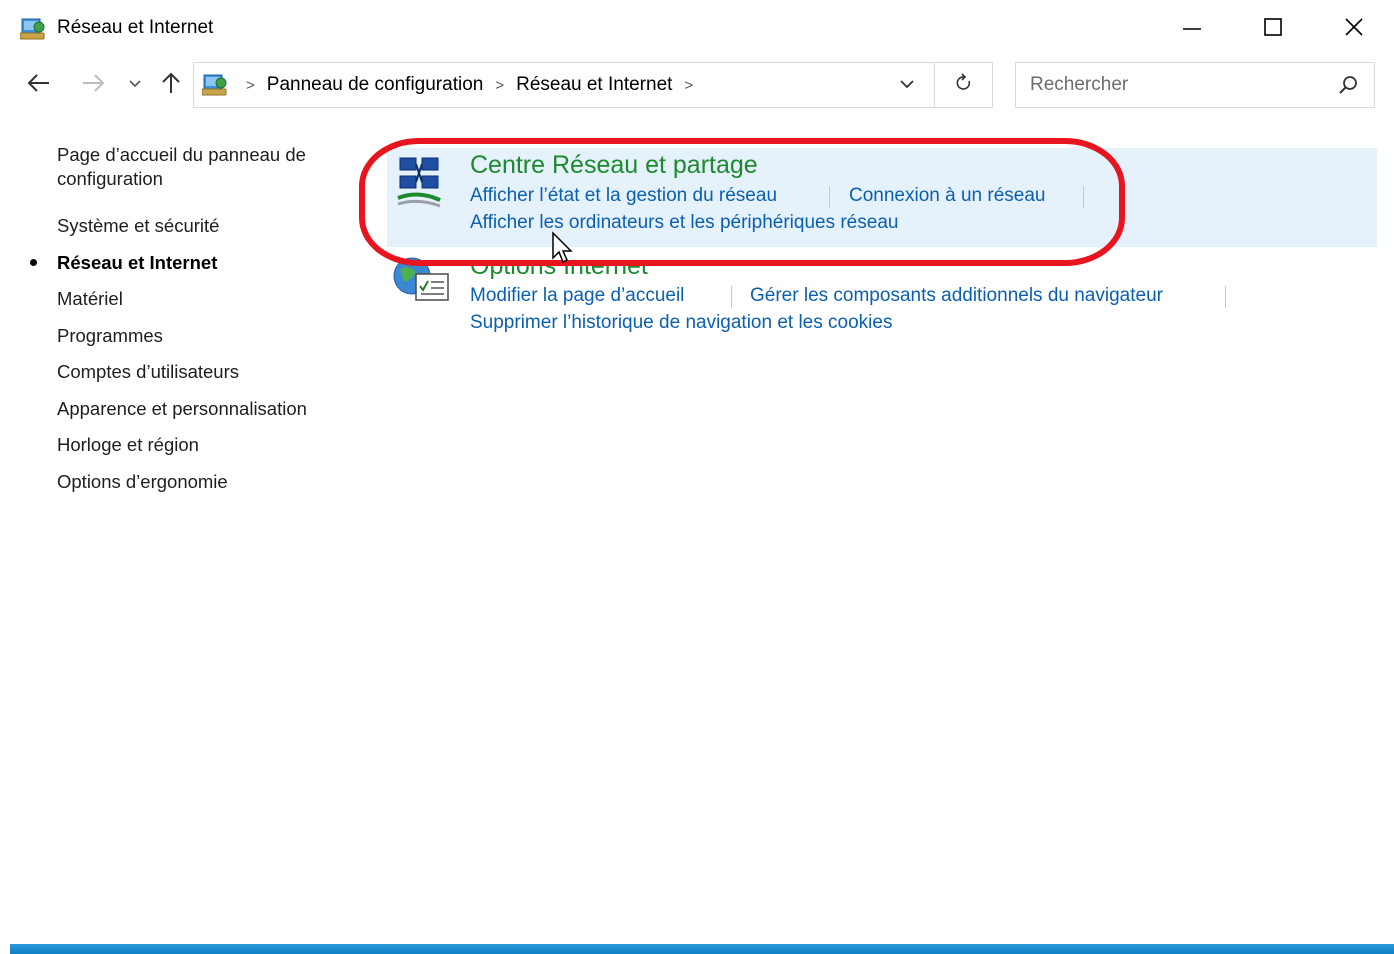  I want to click on up-button, so click(171, 85).